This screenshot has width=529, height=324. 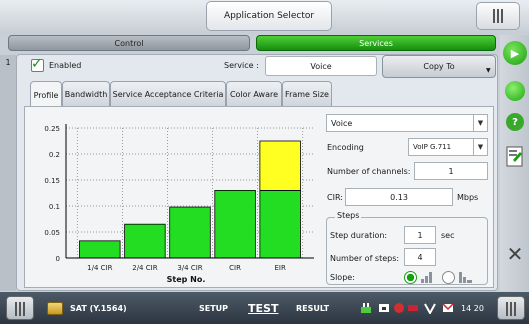 I want to click on num-steps-label: Number of steps:, so click(x=365, y=258).